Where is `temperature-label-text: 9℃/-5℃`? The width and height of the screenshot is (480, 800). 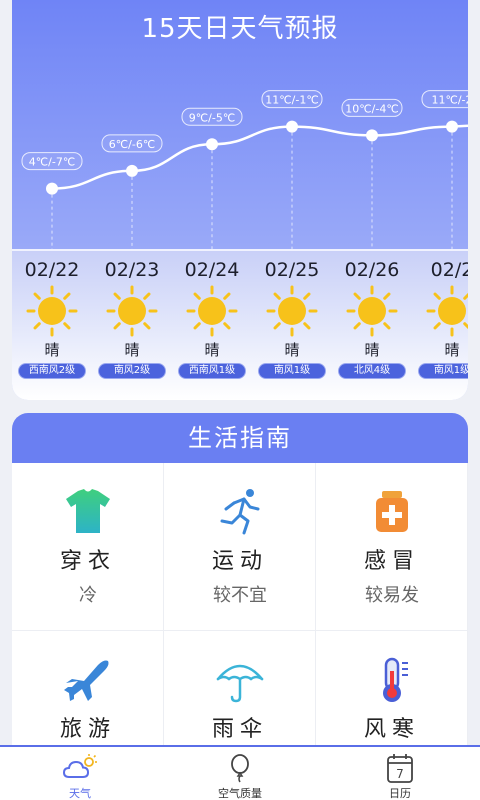
temperature-label-text: 9℃/-5℃ is located at coordinates (212, 117).